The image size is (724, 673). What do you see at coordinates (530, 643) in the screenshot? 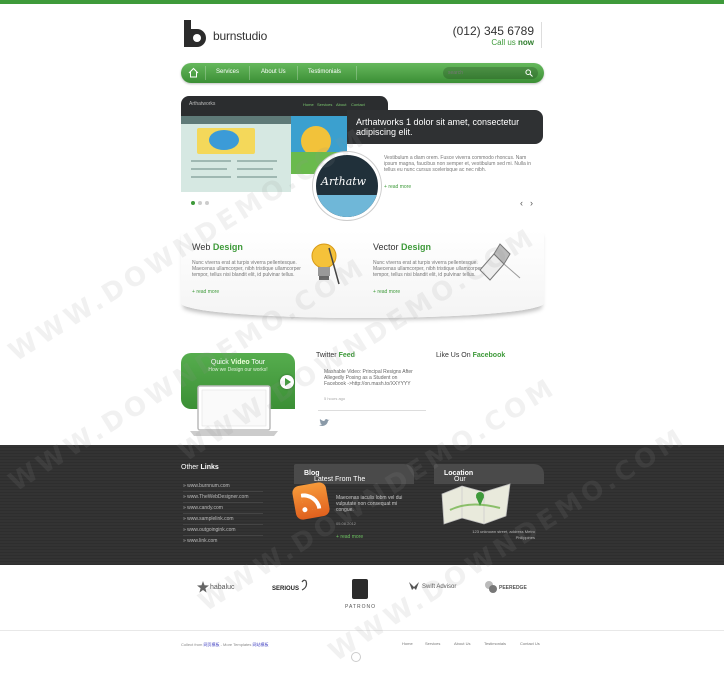
I see `footer-nav-contact-us: Contact Us` at bounding box center [530, 643].